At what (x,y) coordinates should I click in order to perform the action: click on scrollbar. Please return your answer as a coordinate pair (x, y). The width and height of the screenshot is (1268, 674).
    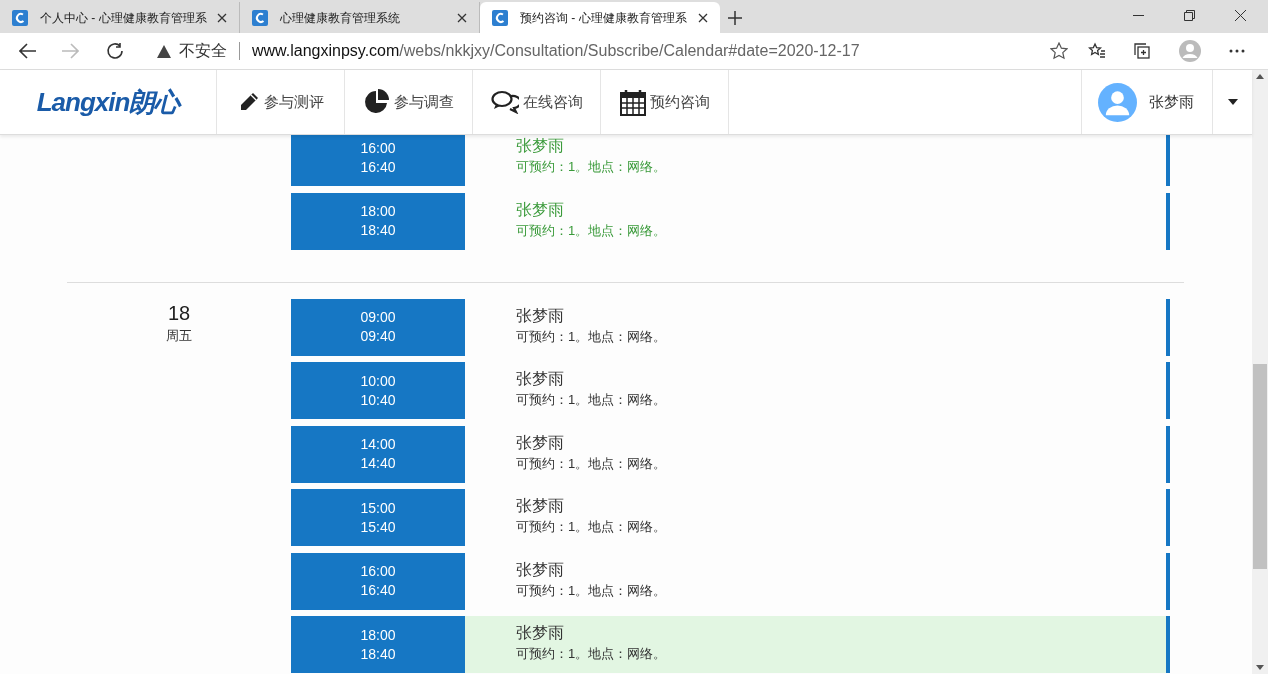
    Looking at the image, I should click on (1260, 372).